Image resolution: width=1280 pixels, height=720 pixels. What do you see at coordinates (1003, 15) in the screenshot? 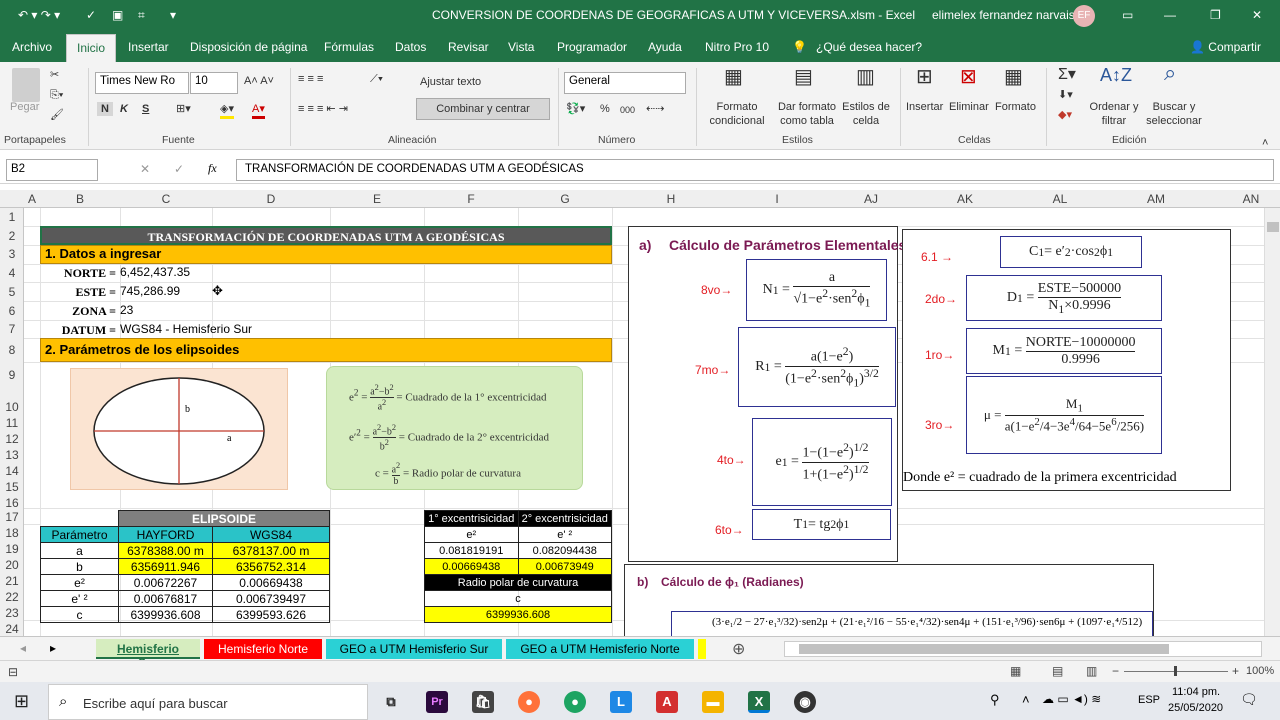
I see `user-name: elimelex fernandez narvais` at bounding box center [1003, 15].